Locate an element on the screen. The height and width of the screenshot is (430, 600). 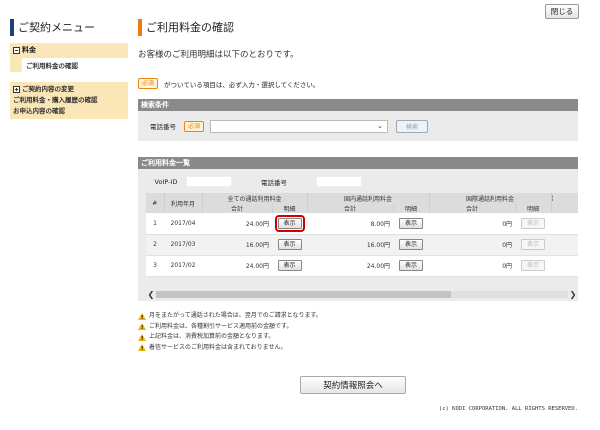
phone-label: 電話番号 is located at coordinates (163, 127).